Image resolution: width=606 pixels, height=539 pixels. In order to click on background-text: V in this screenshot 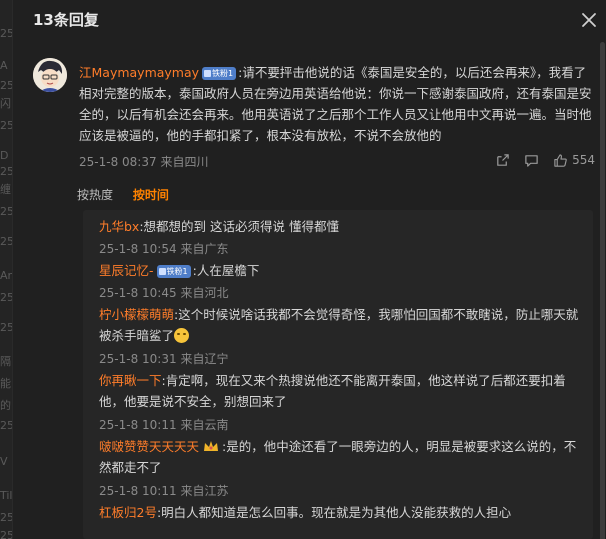, I will do `click(4, 461)`.